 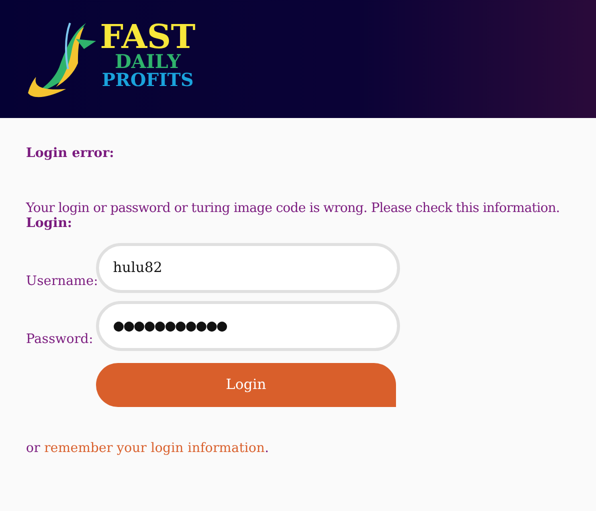 What do you see at coordinates (147, 62) in the screenshot?
I see `logo-text: DAILY` at bounding box center [147, 62].